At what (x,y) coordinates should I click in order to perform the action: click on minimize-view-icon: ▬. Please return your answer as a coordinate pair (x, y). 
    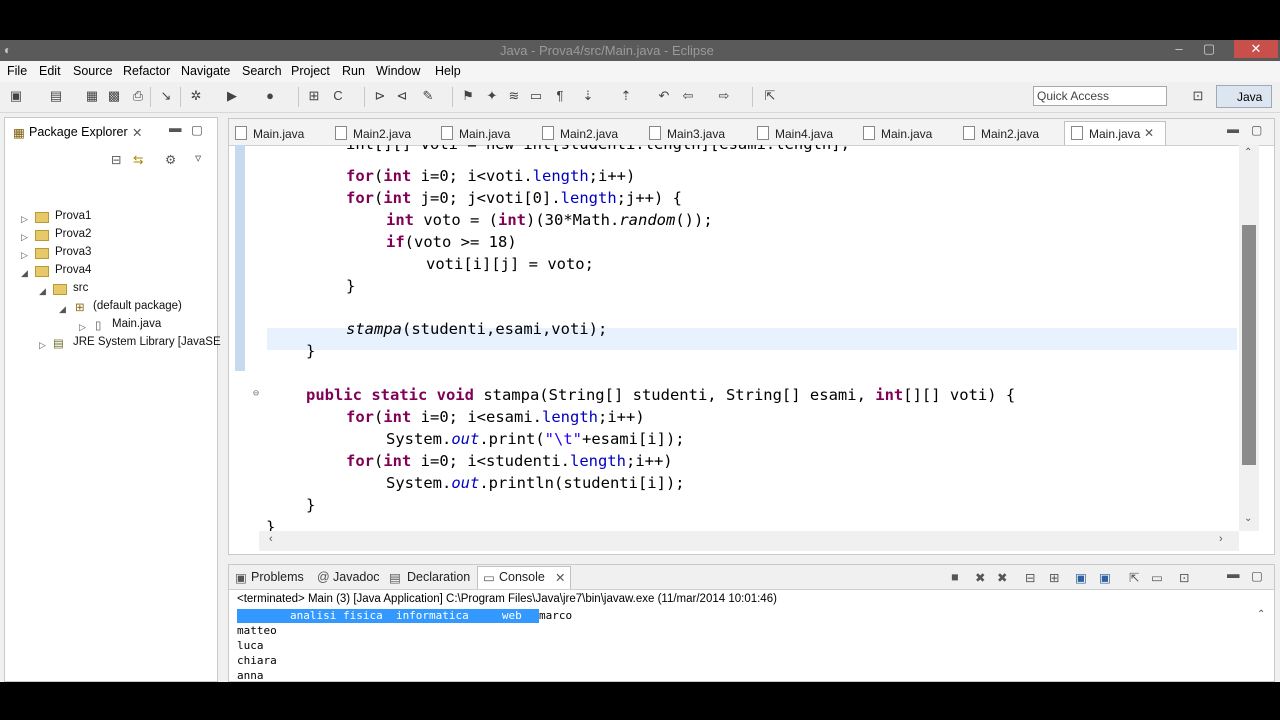
    Looking at the image, I should click on (1233, 574).